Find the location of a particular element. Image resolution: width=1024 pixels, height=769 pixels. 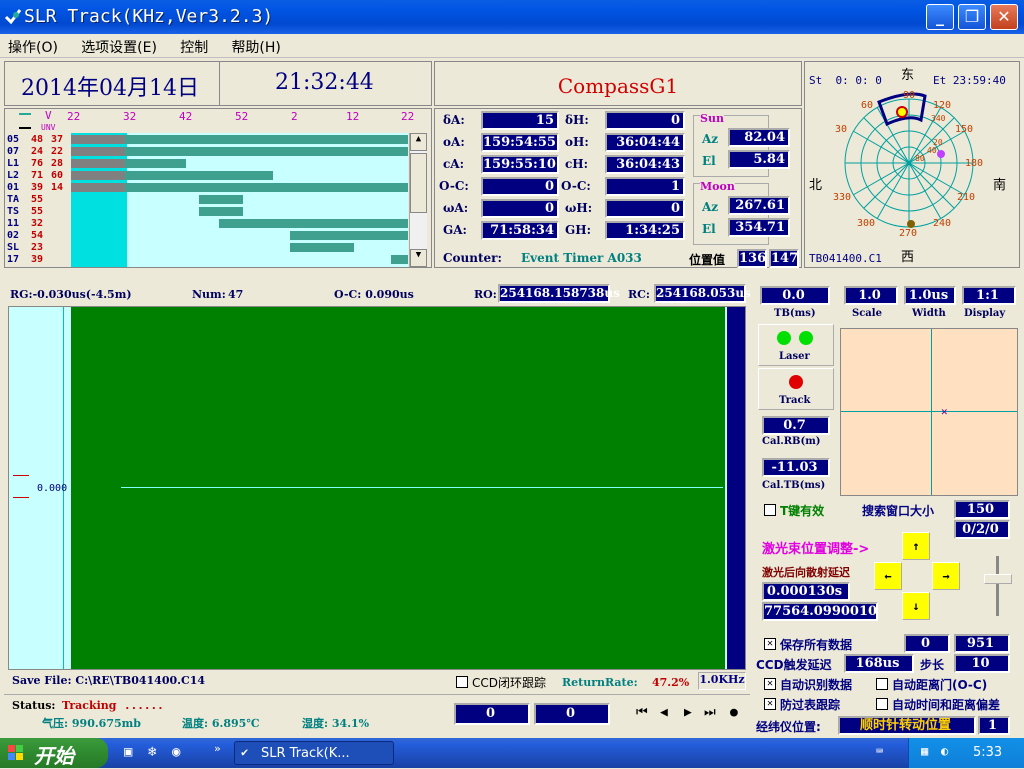

rate-box: 1.0KHz is located at coordinates (722, 681).